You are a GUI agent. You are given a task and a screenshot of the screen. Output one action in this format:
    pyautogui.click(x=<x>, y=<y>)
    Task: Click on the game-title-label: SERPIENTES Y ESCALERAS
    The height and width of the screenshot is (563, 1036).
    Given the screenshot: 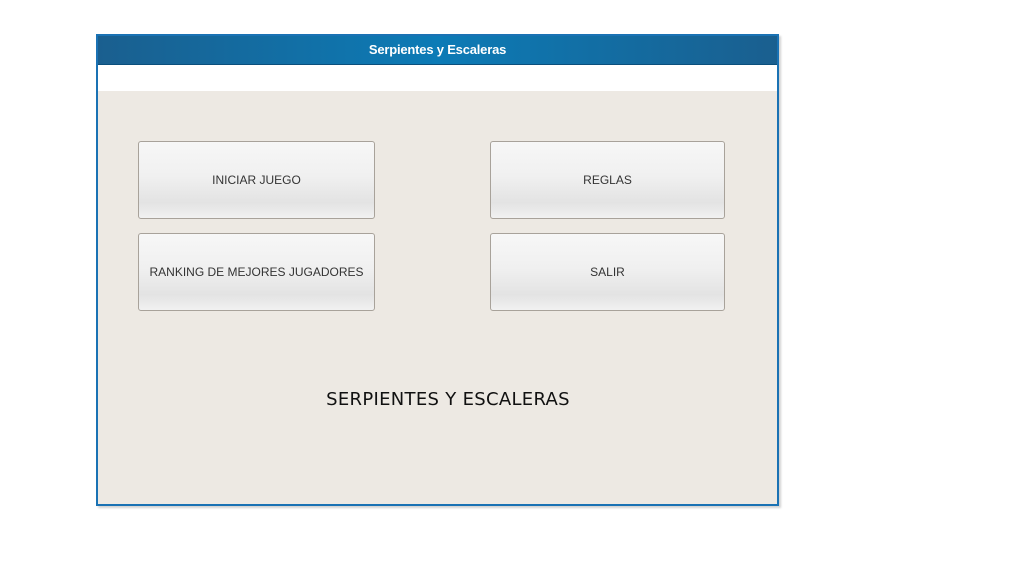 What is the action you would take?
    pyautogui.click(x=448, y=399)
    